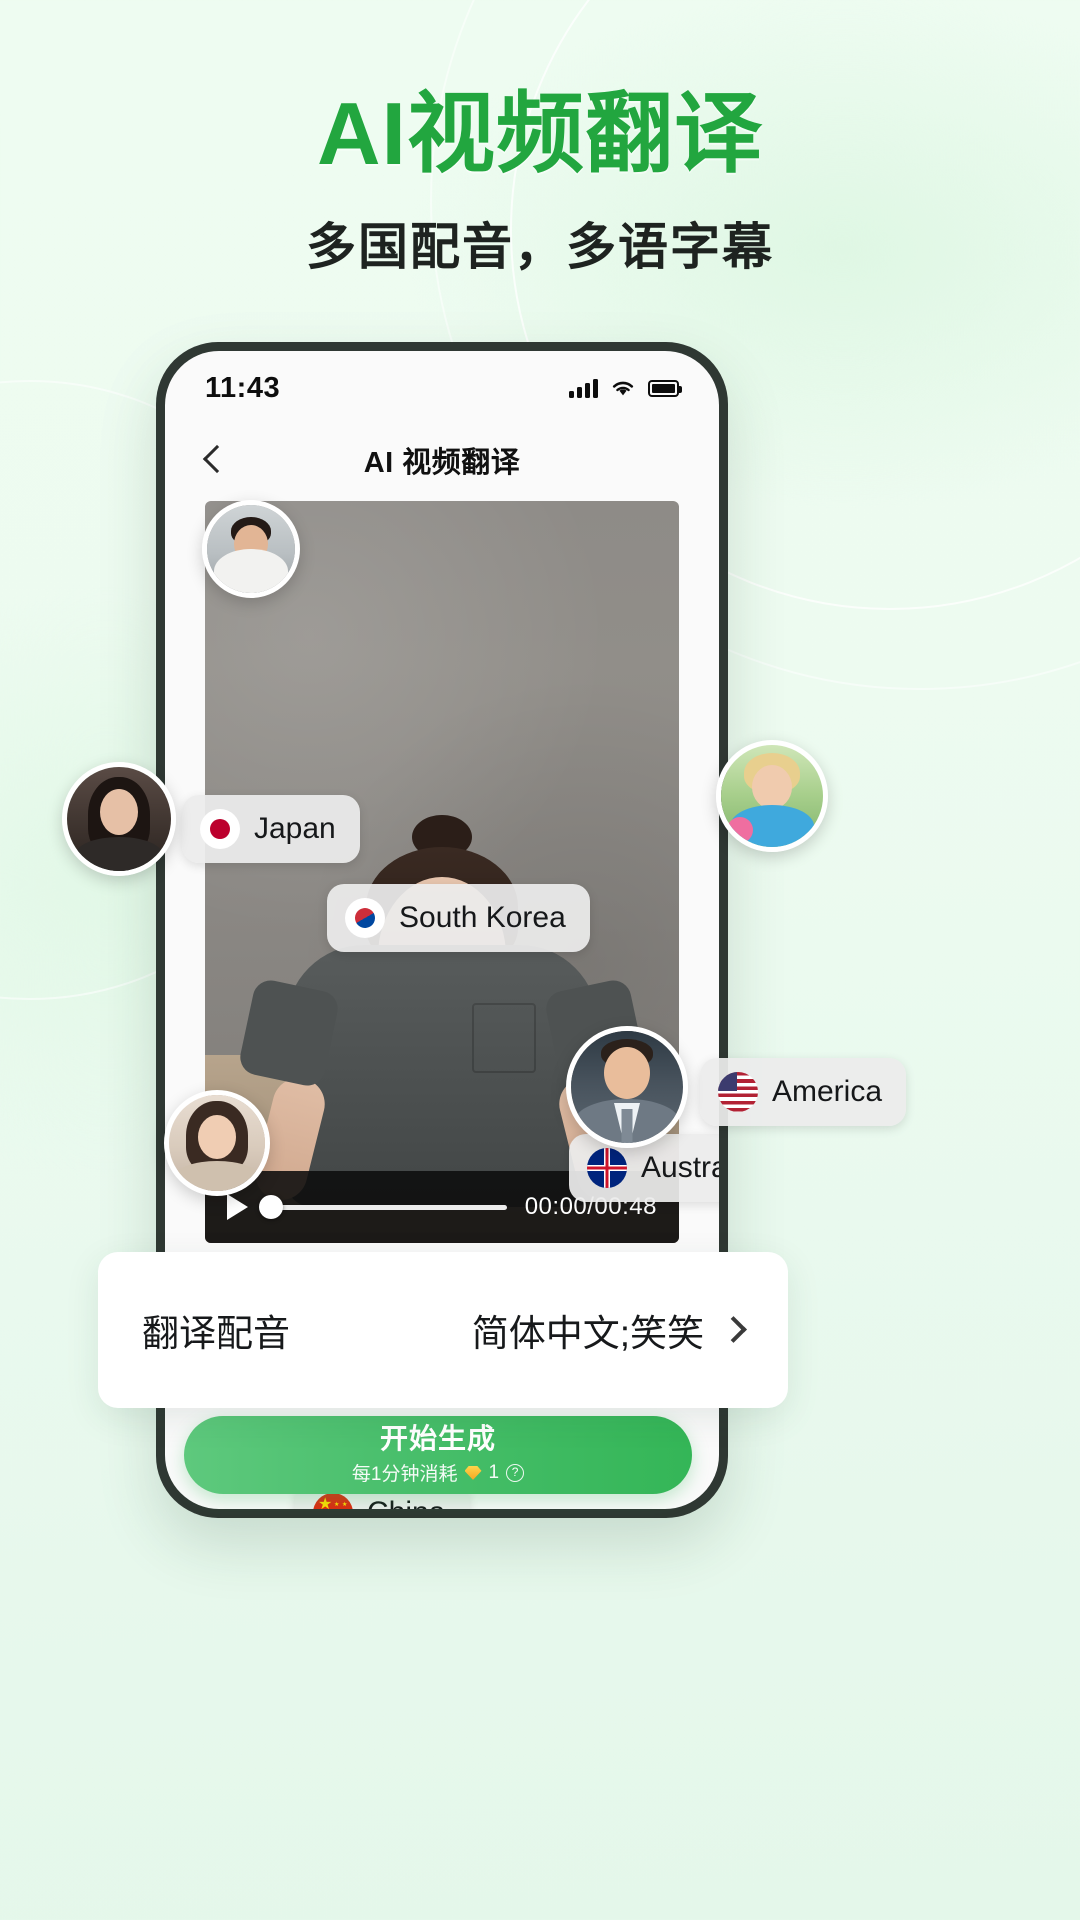  Describe the element at coordinates (404, 1475) in the screenshot. I see `cost-prefix-label: 每1分钟消耗` at that location.